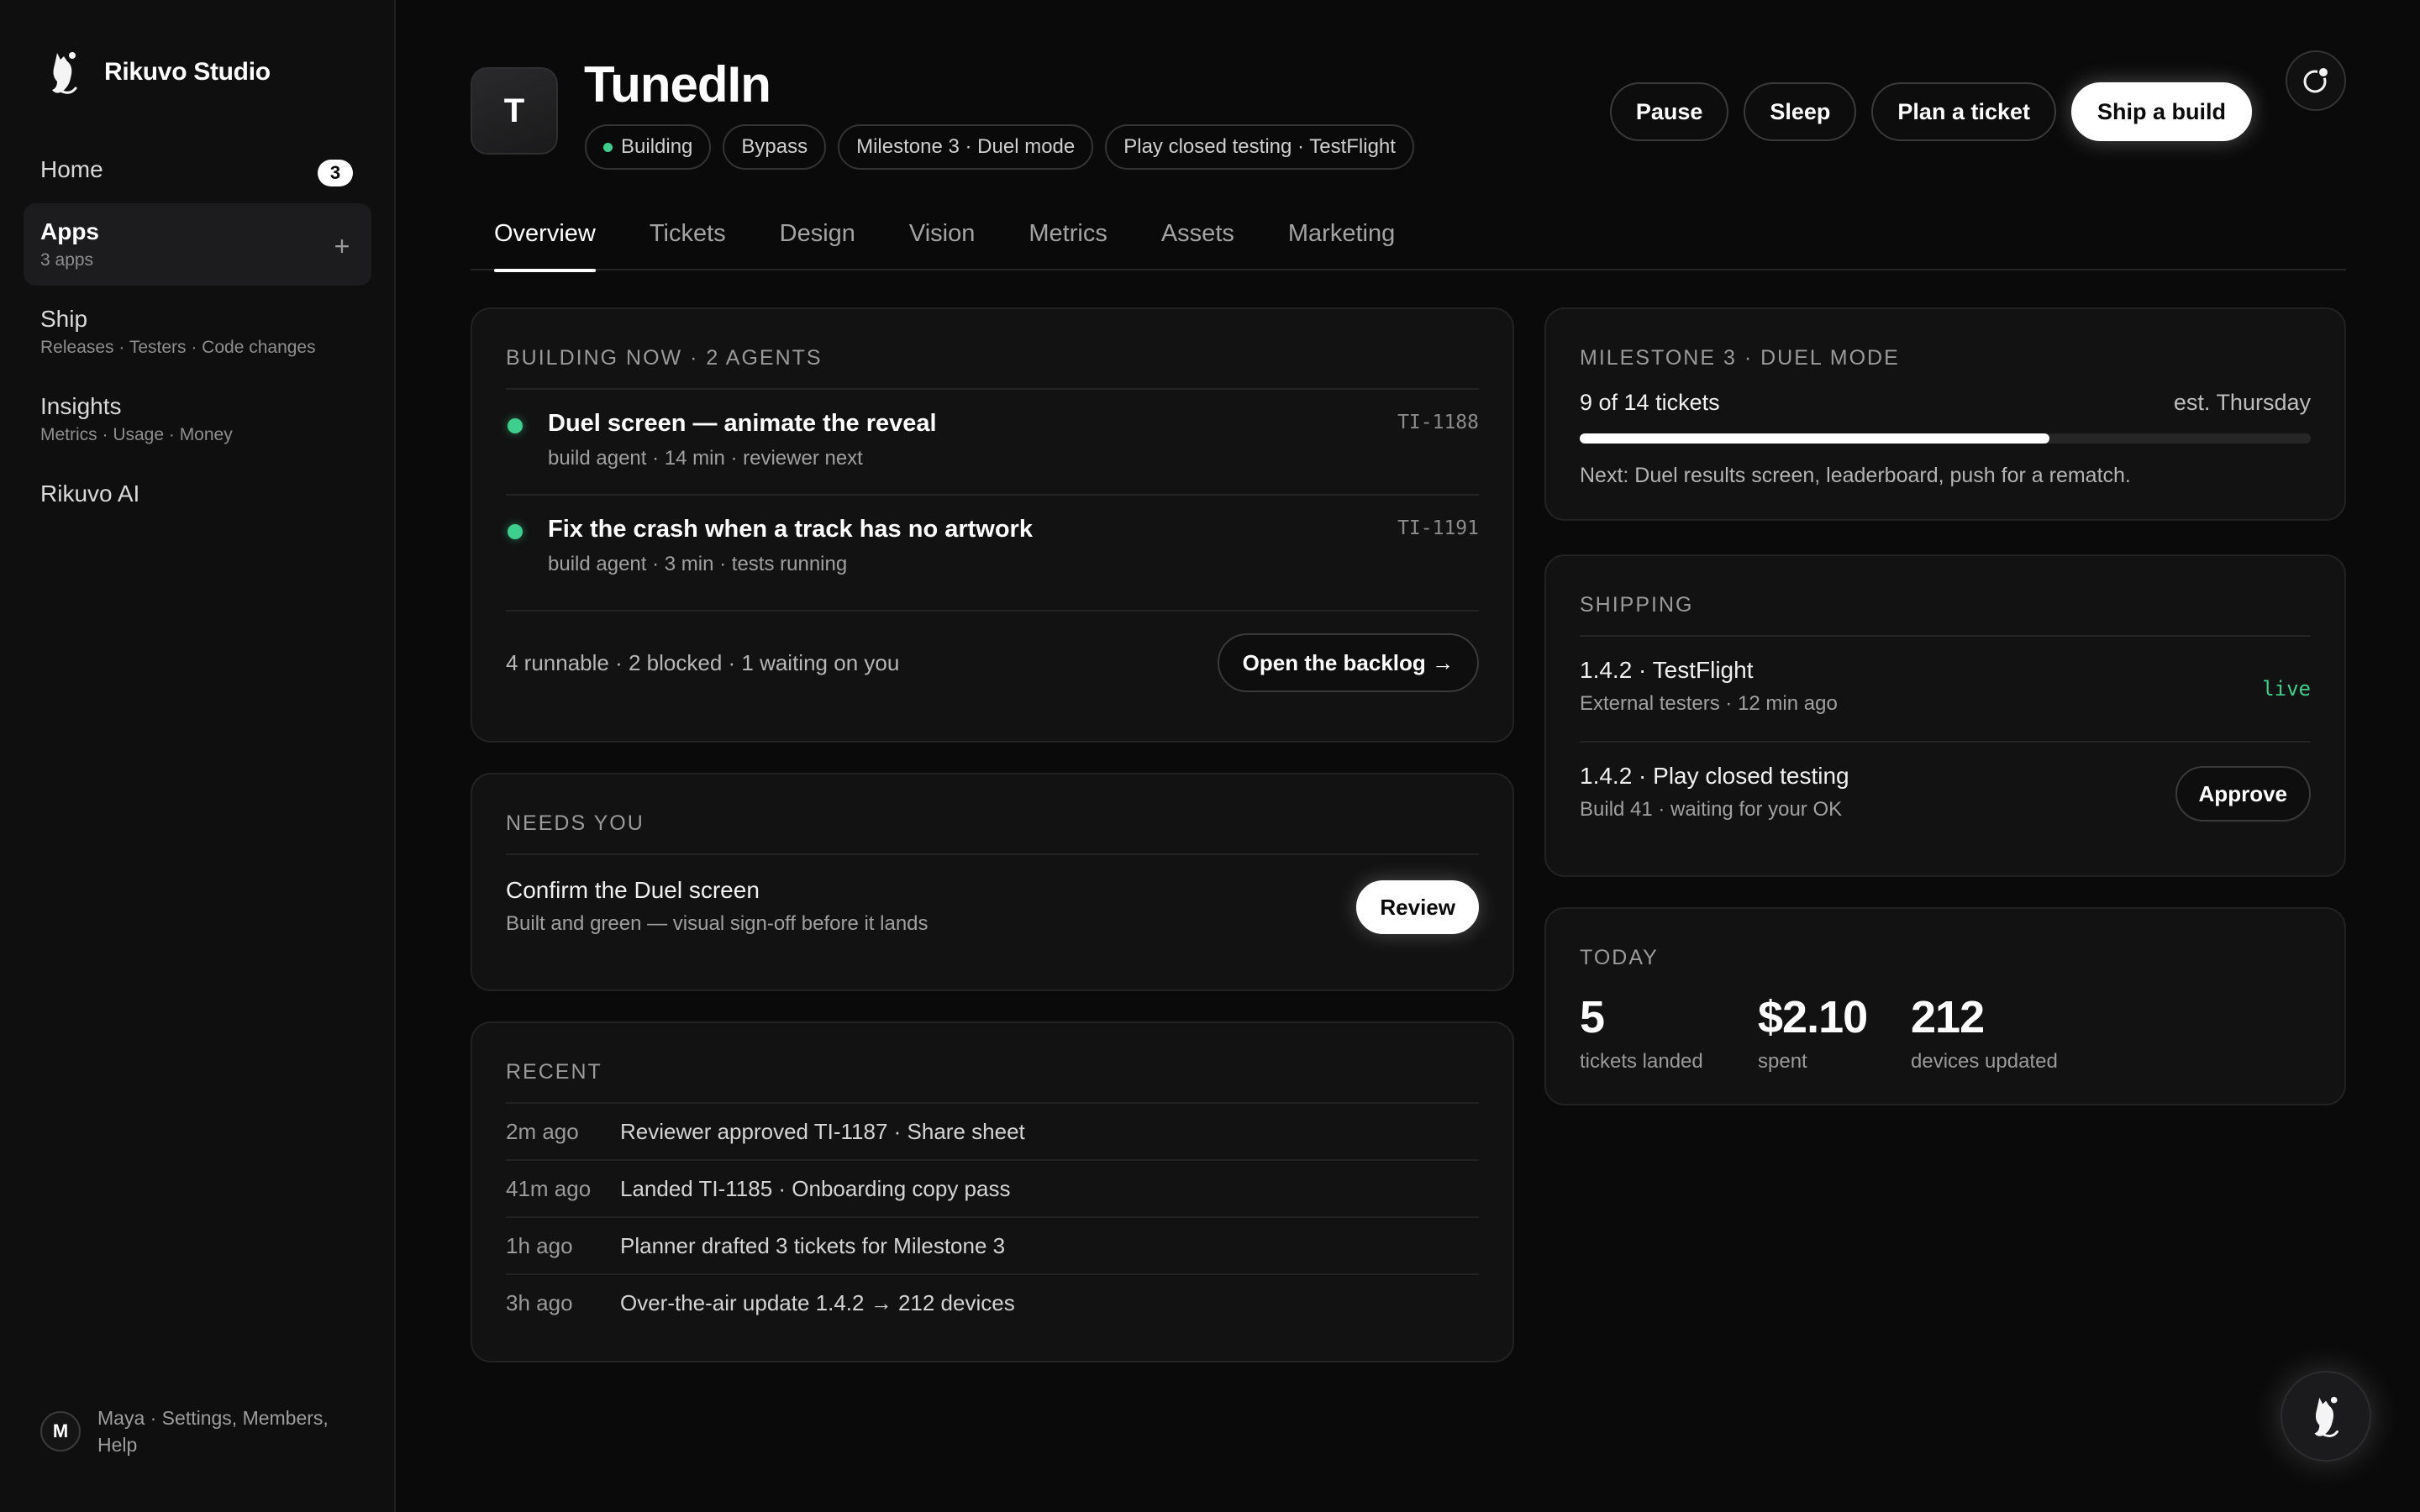 The height and width of the screenshot is (1512, 2420). What do you see at coordinates (1984, 1061) in the screenshot?
I see `stat-label: devices updated` at bounding box center [1984, 1061].